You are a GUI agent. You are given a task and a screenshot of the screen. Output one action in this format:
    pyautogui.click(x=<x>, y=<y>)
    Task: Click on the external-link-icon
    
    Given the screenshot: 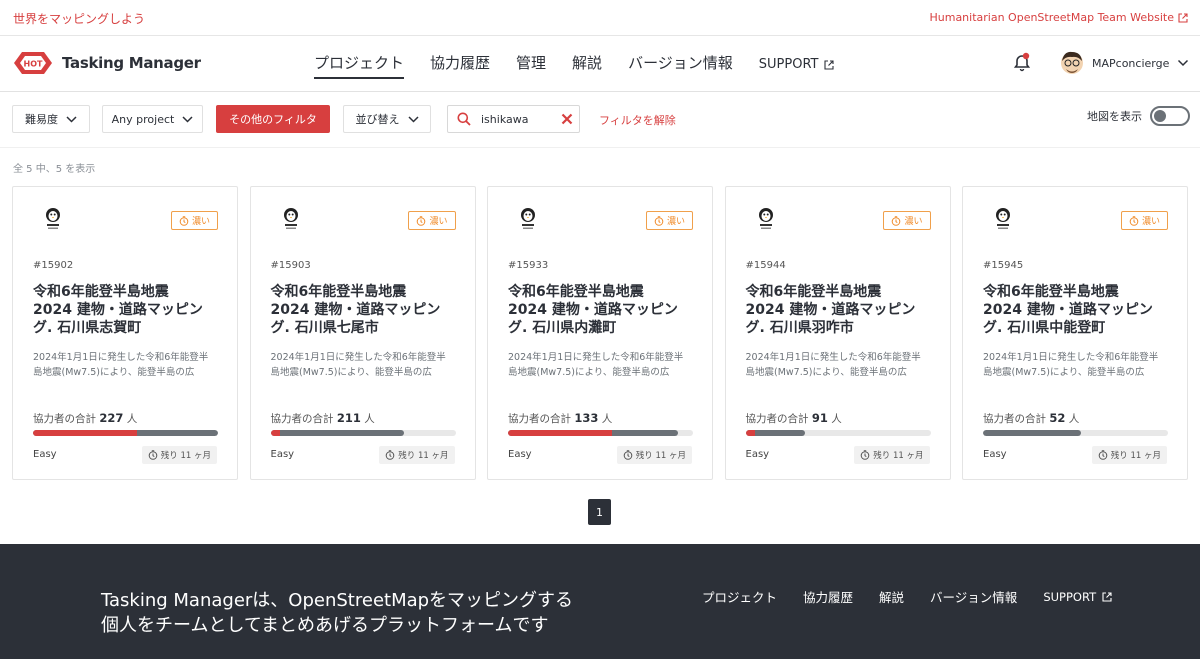 What is the action you would take?
    pyautogui.click(x=829, y=64)
    